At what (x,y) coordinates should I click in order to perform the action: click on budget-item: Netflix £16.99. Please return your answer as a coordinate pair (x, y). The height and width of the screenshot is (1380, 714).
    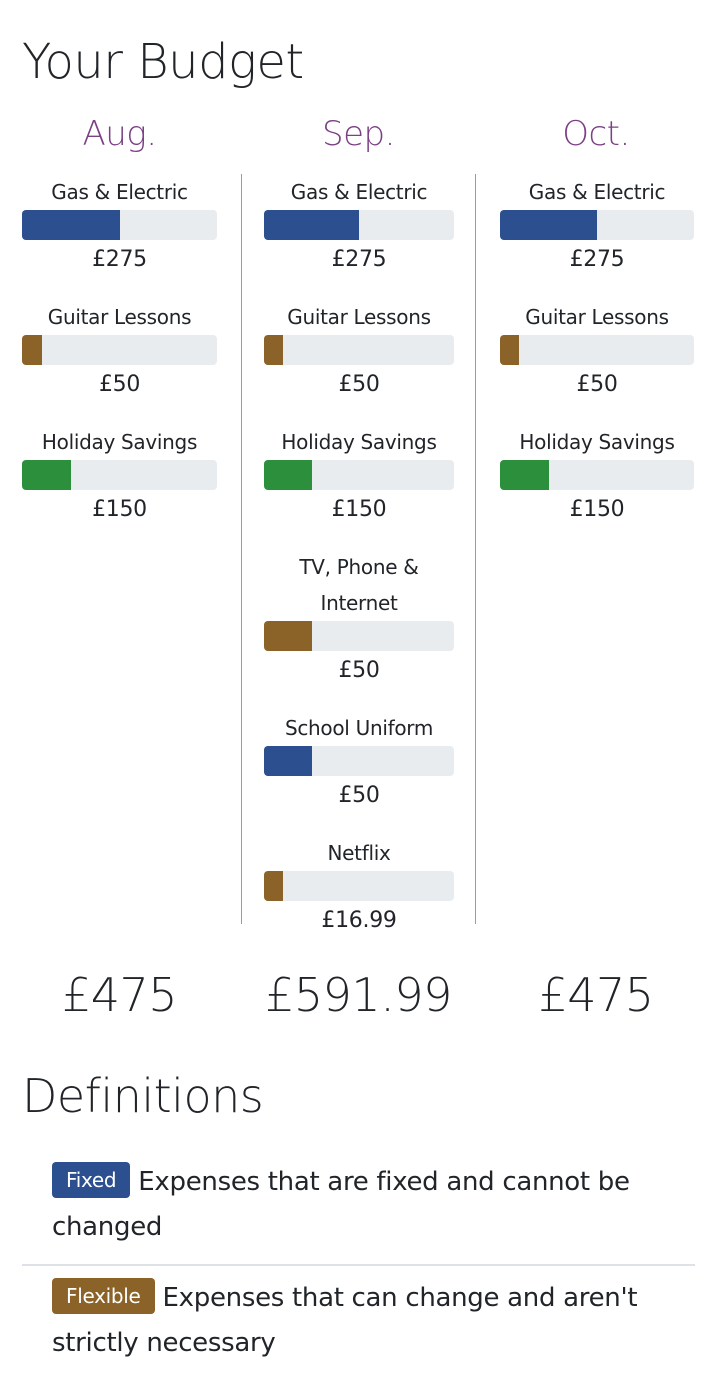
    Looking at the image, I should click on (359, 888).